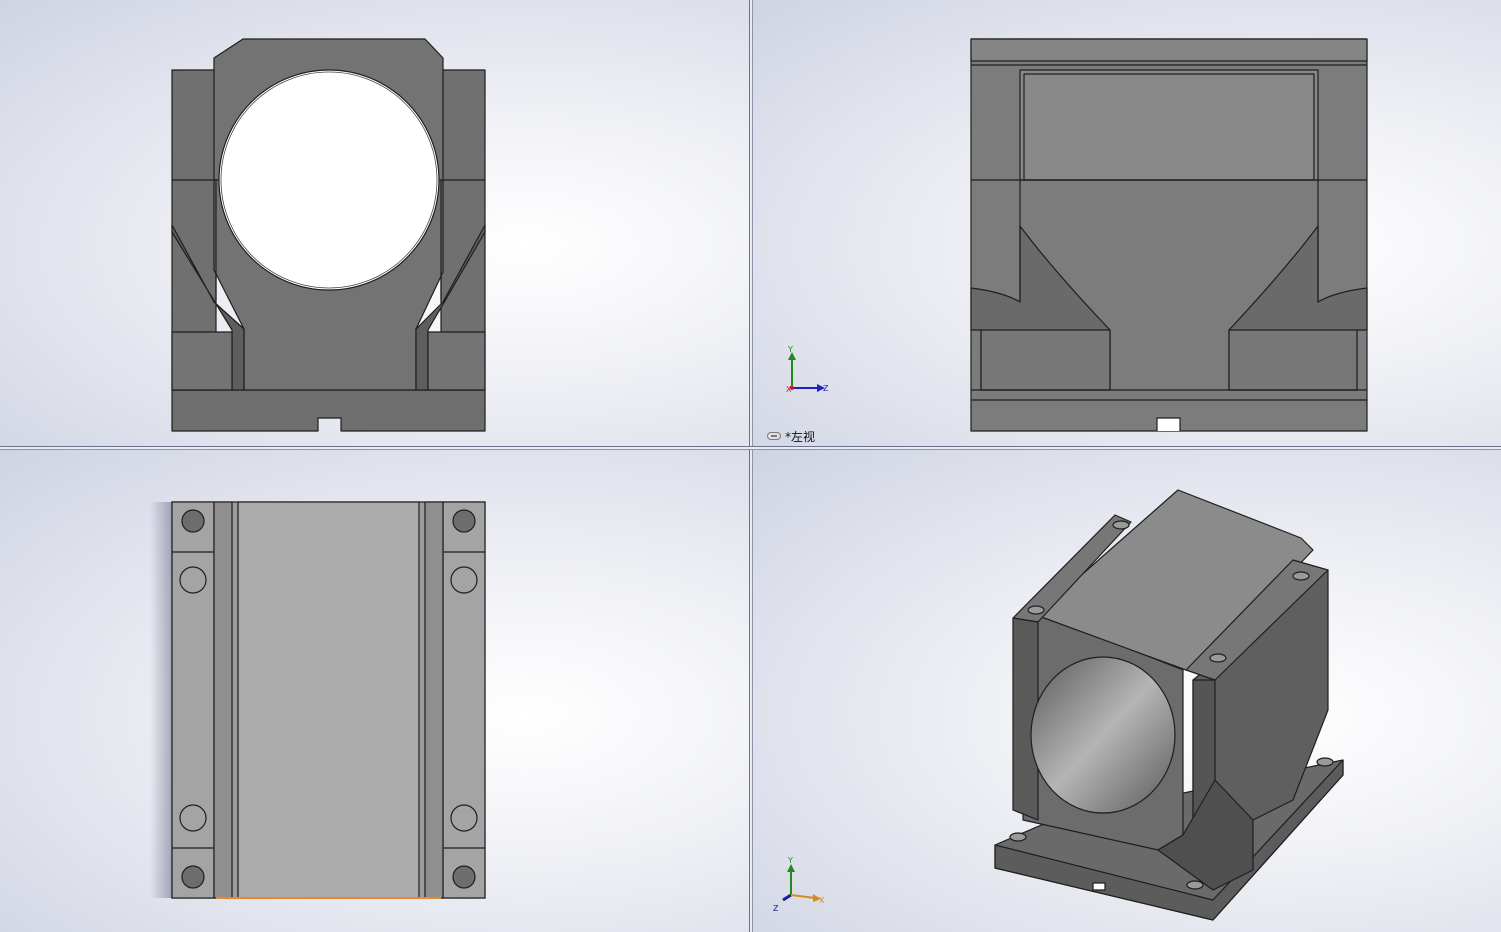 This screenshot has width=1501, height=932. What do you see at coordinates (1103, 735) in the screenshot?
I see `iso-bore` at bounding box center [1103, 735].